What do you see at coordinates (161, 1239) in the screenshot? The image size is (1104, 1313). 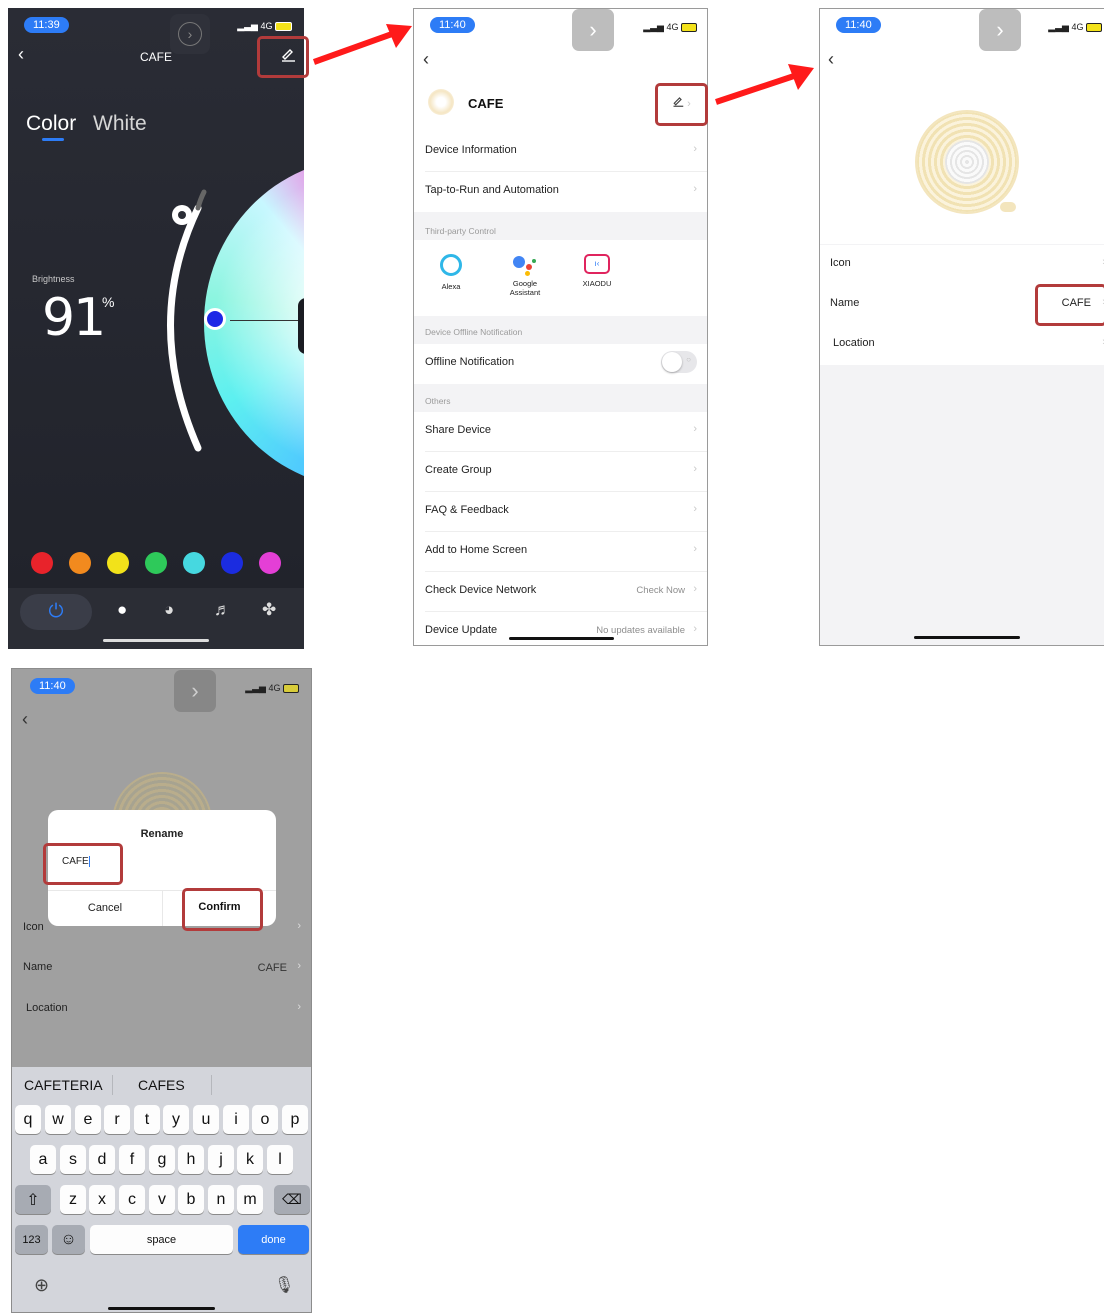 I see `space-key: space` at bounding box center [161, 1239].